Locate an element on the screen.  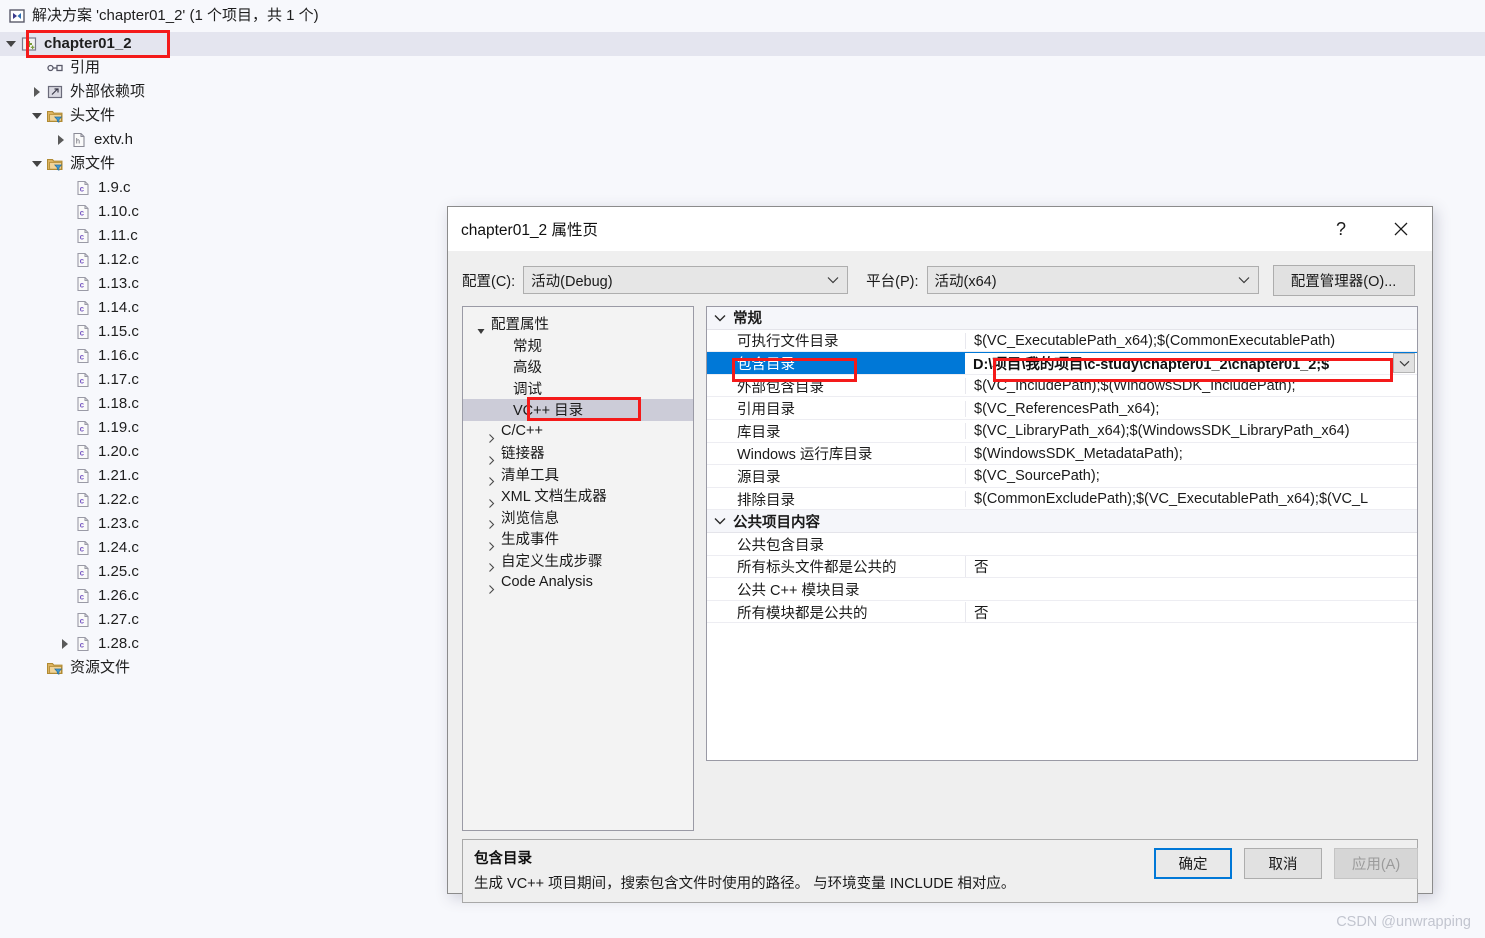
tree-item-1.25.c: c 1.25.c is located at coordinates (69, 572).